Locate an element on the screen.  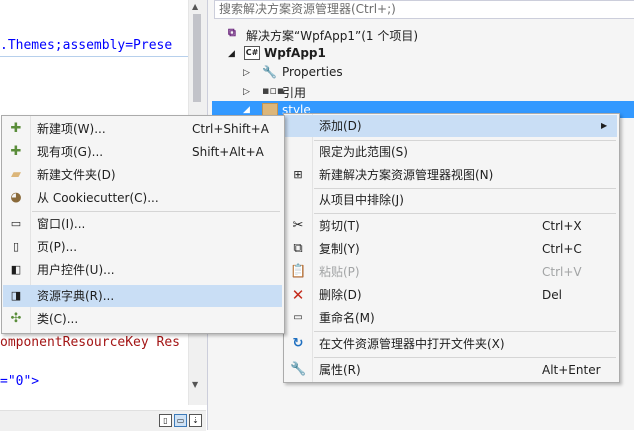
menu-item-add: 添加(D) ▶ is located at coordinates (451, 126).